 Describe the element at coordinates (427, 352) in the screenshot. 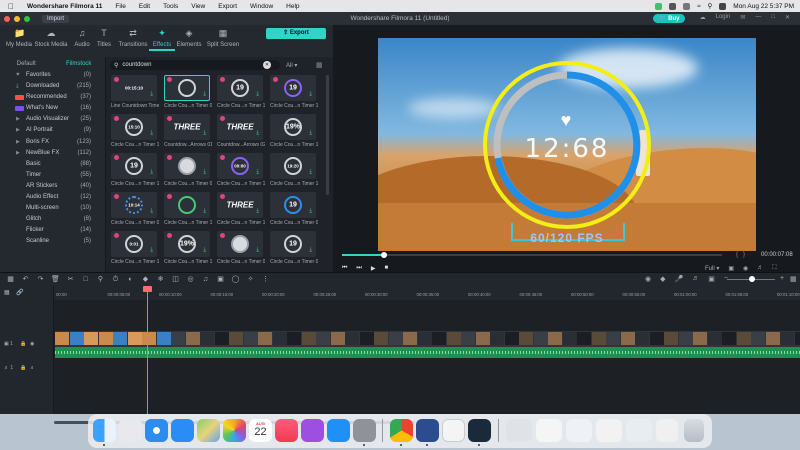

I see `audio-clip` at that location.